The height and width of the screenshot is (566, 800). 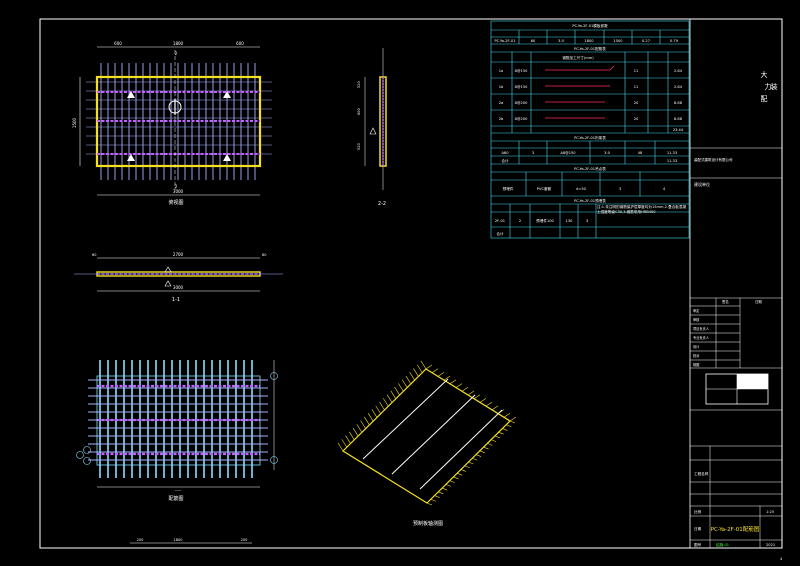 What do you see at coordinates (500, 233) in the screenshot?
I see `table5-cell: 合计` at bounding box center [500, 233].